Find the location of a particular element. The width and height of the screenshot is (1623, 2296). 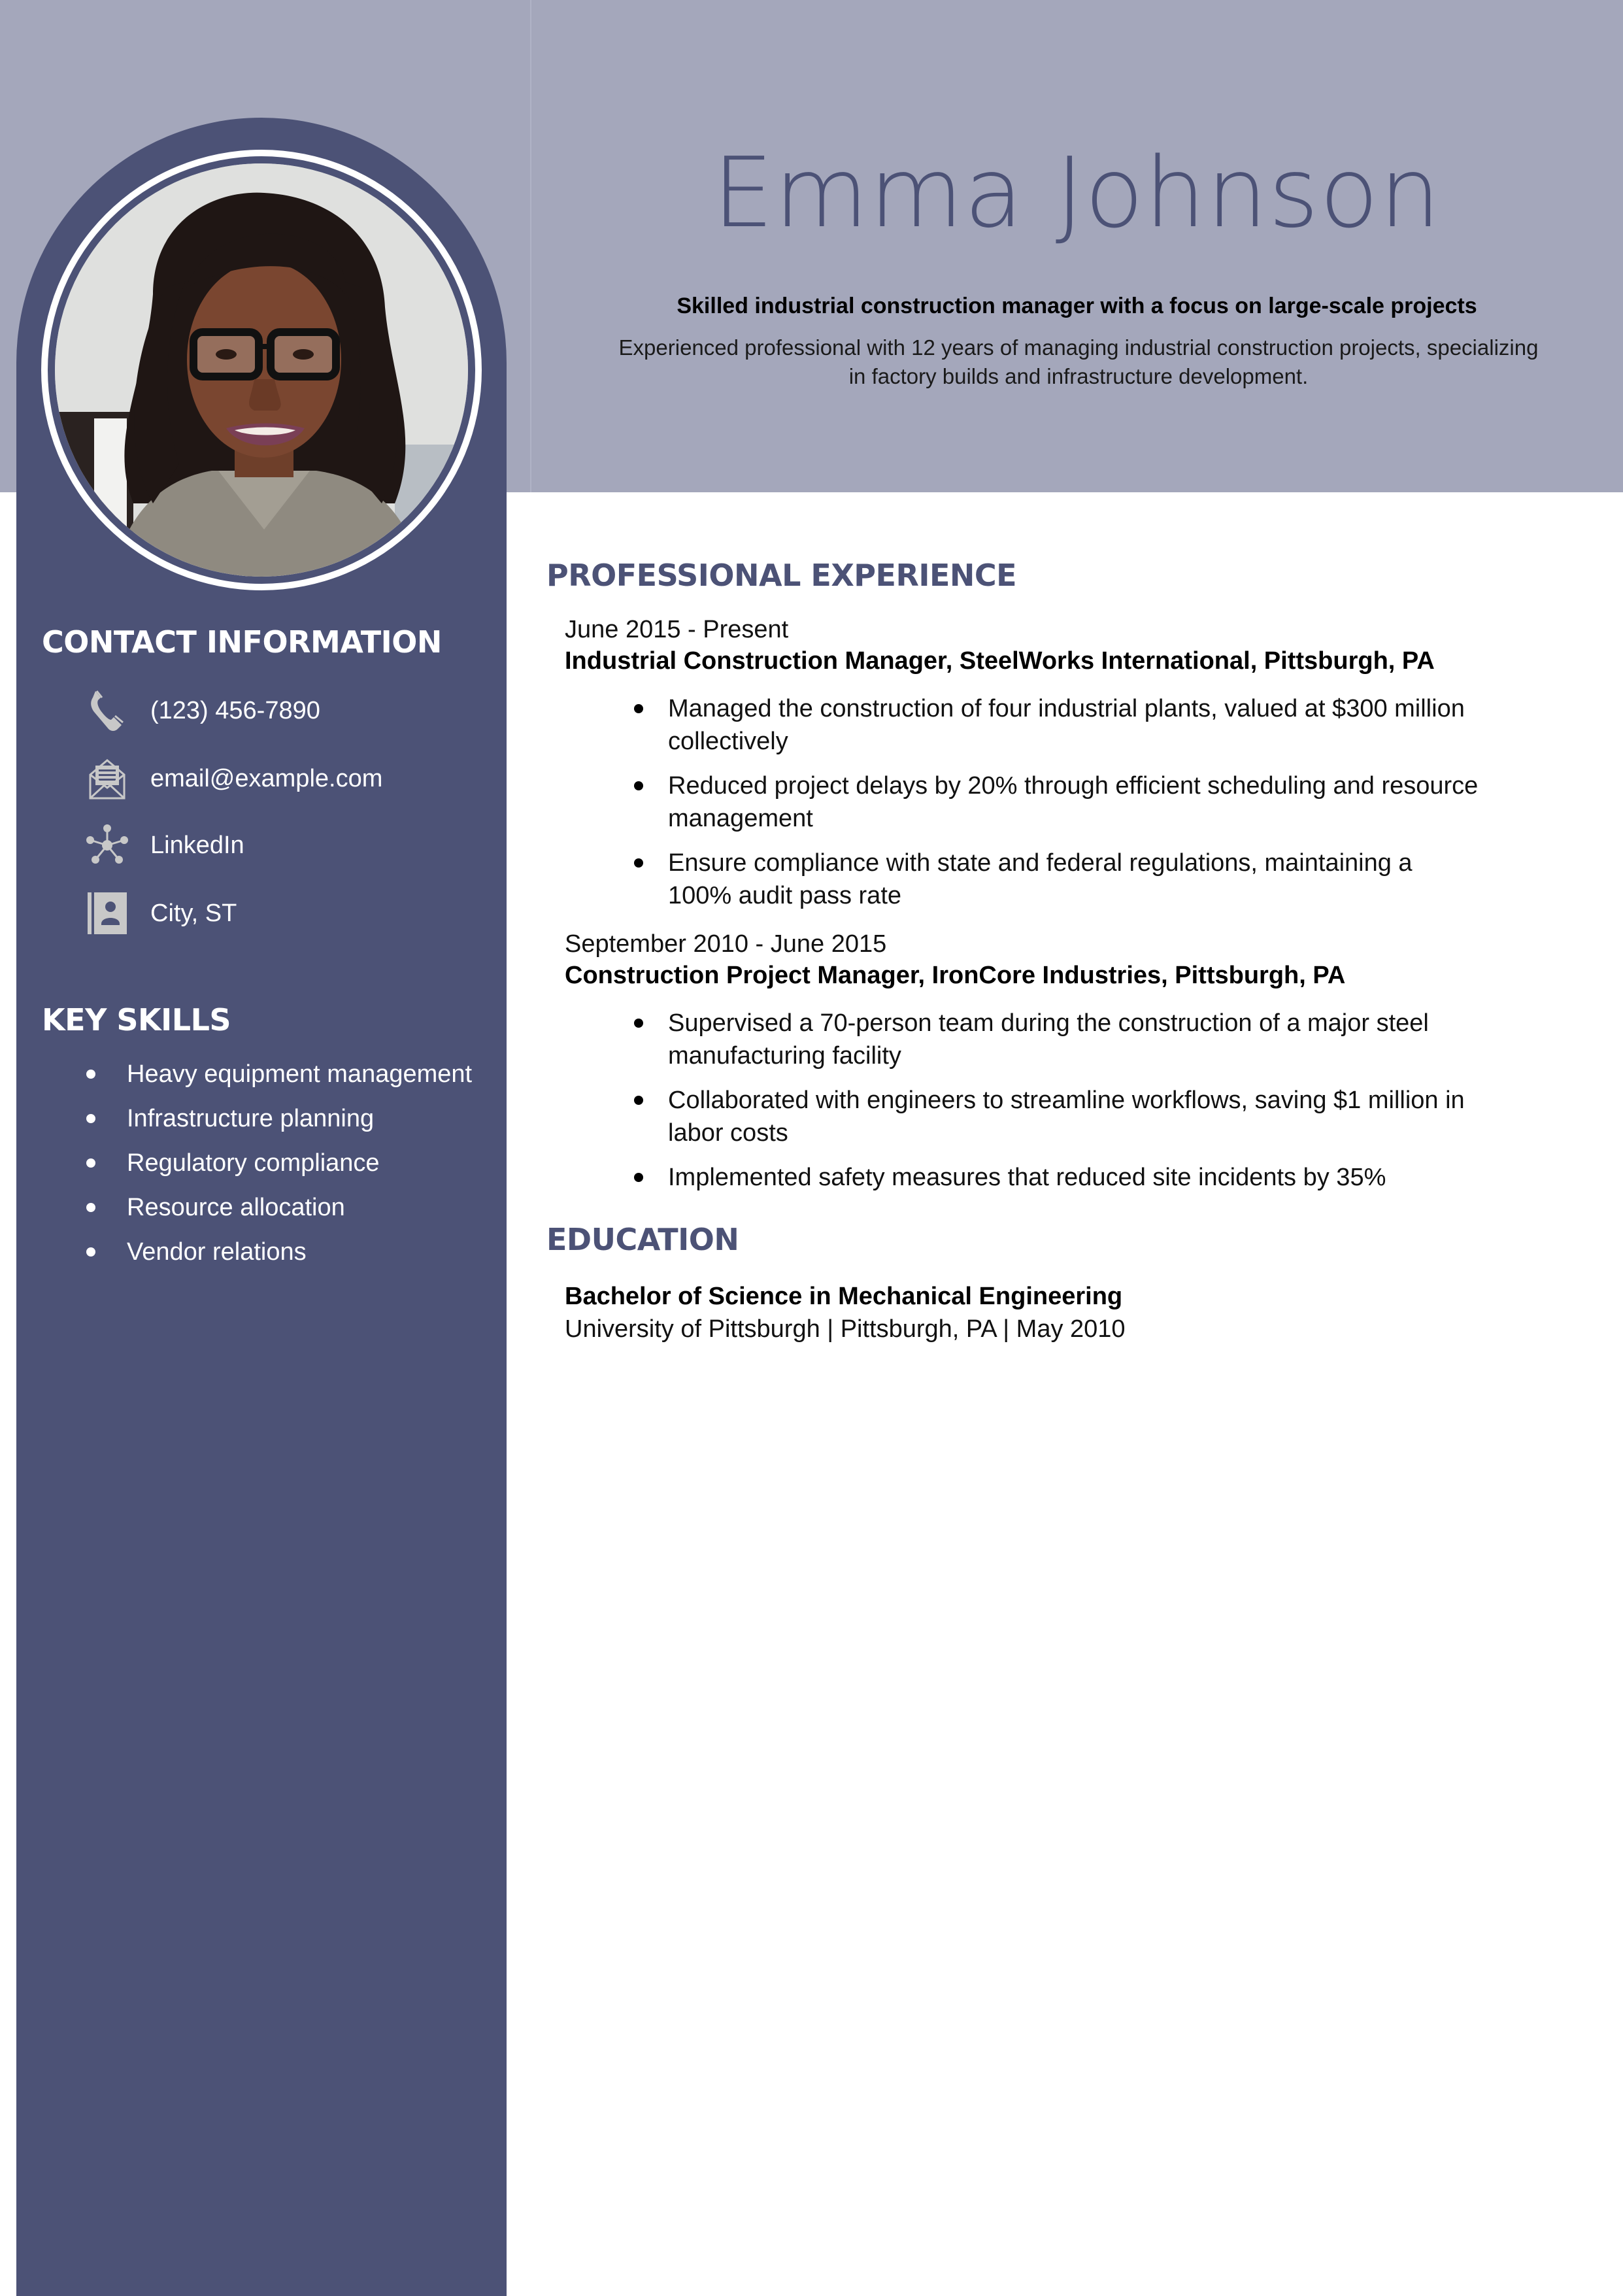

contact-linkedin: LinkedIn is located at coordinates (164, 845).